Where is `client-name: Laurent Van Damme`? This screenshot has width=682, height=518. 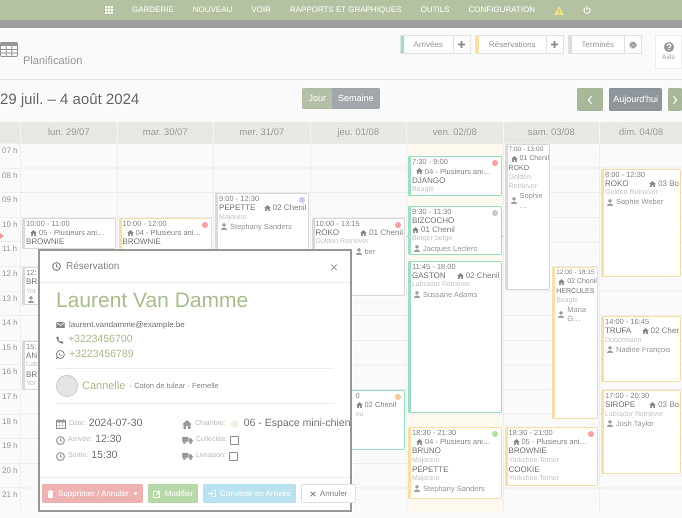
client-name: Laurent Van Damme is located at coordinates (153, 301).